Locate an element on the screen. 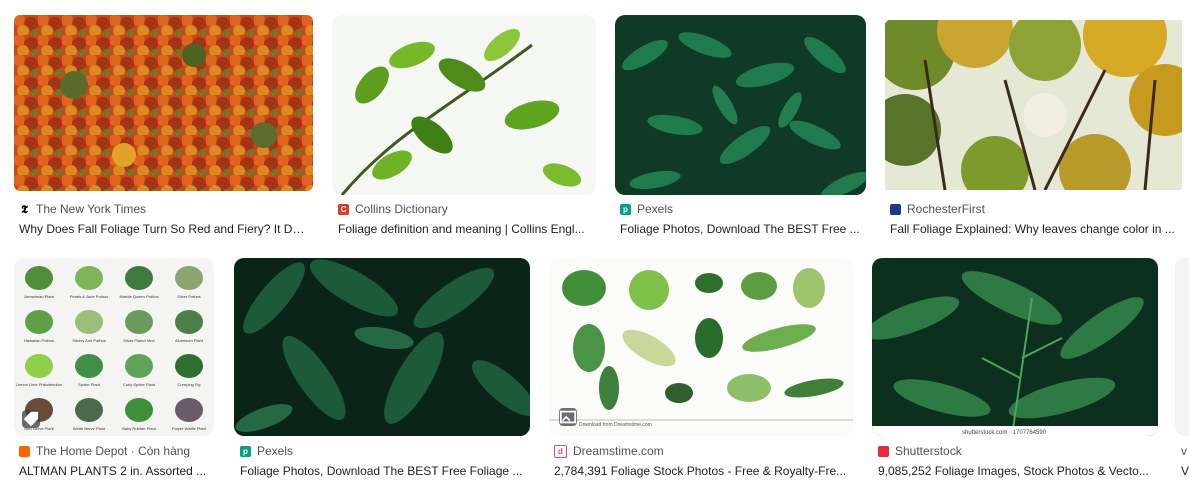 The image size is (1189, 493). image-icon is located at coordinates (568, 417).